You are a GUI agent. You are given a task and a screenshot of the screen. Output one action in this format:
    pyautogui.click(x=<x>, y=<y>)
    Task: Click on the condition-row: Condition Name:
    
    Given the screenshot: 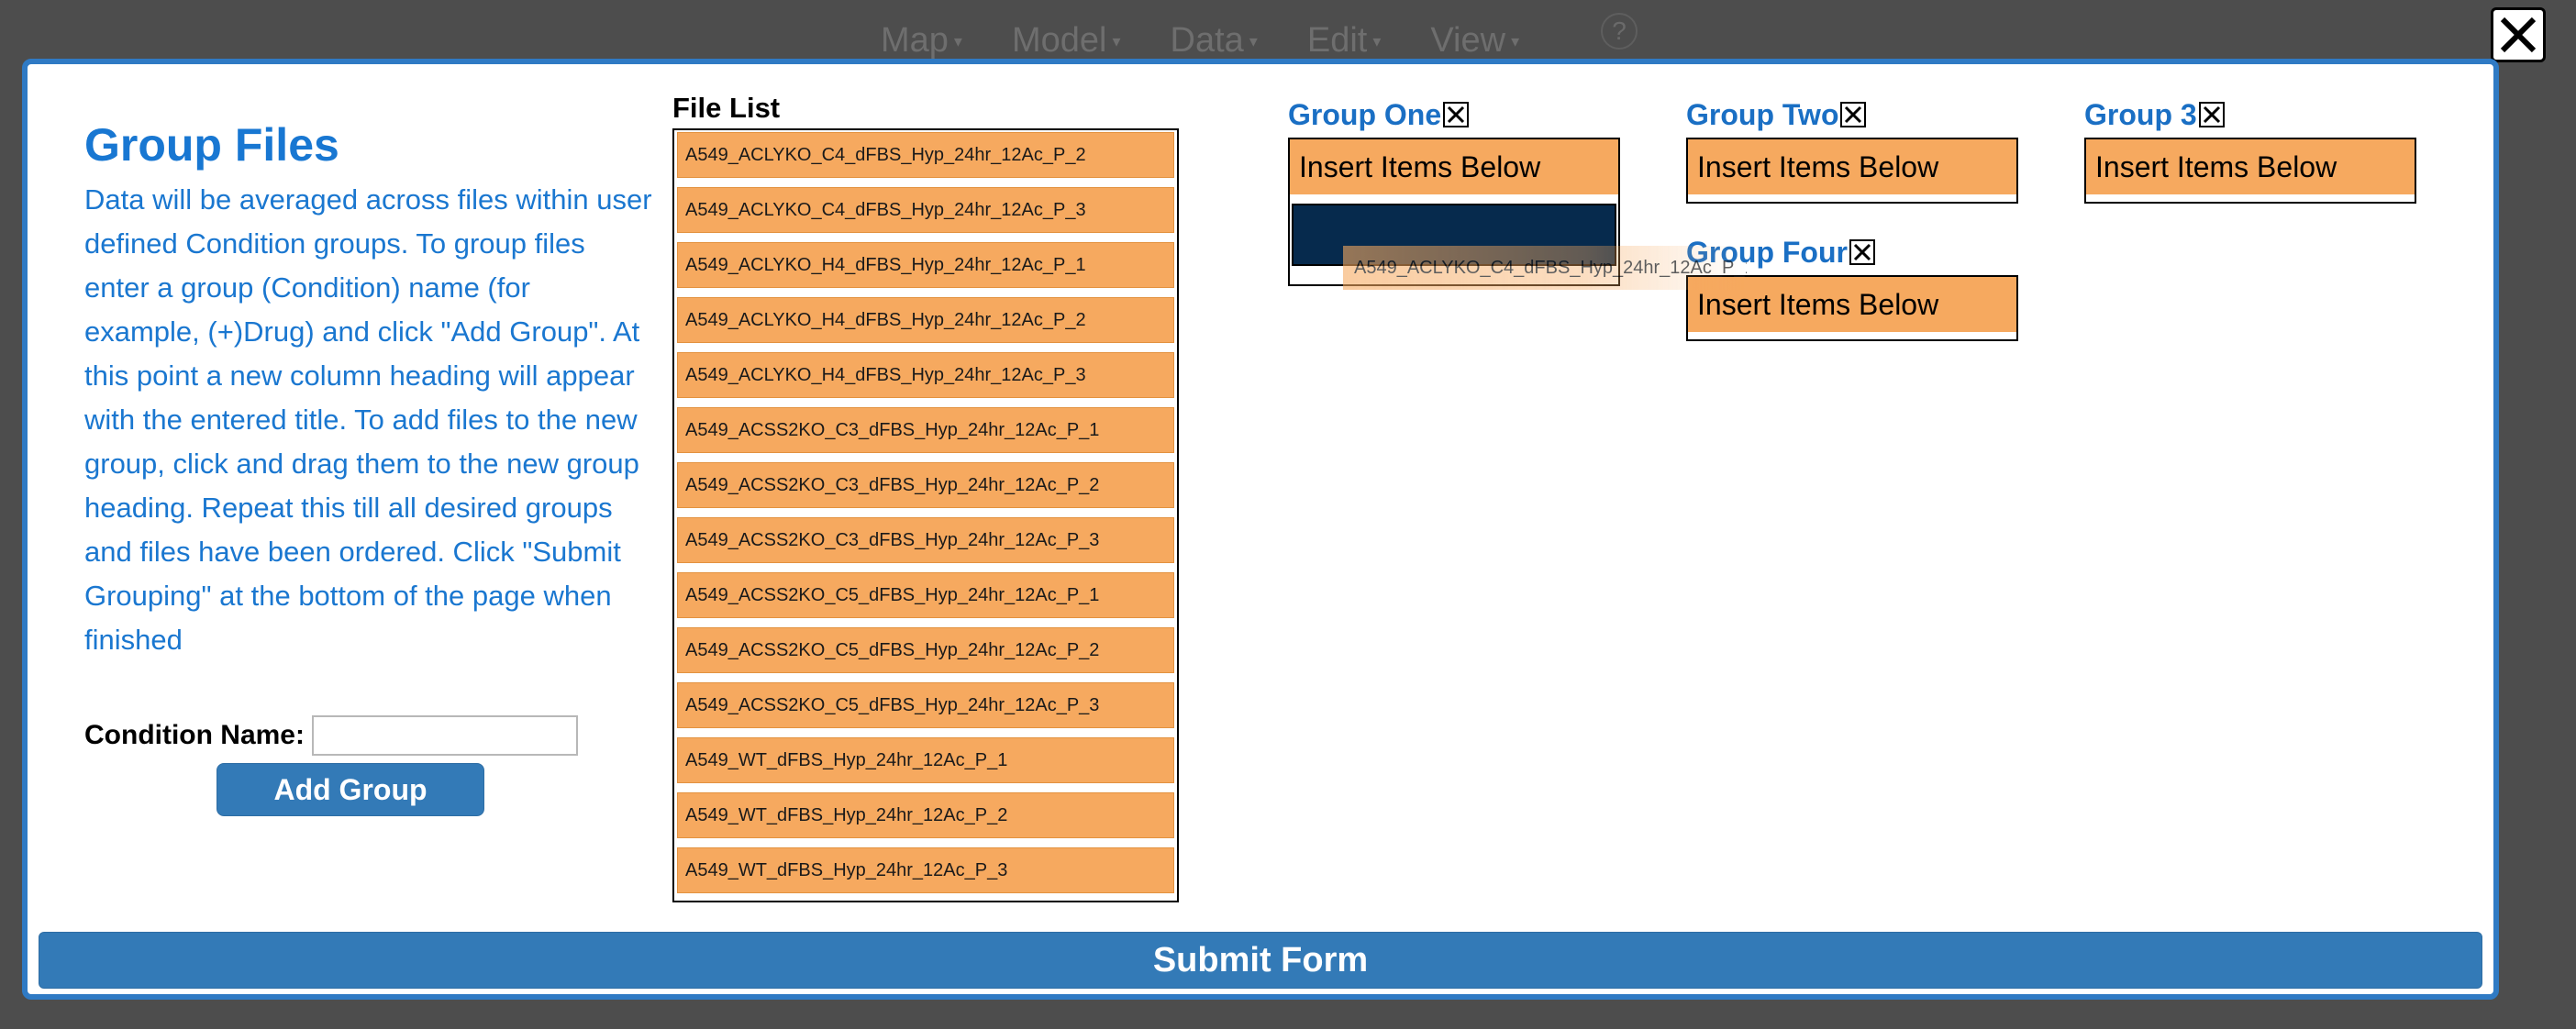 What is the action you would take?
    pyautogui.click(x=331, y=735)
    